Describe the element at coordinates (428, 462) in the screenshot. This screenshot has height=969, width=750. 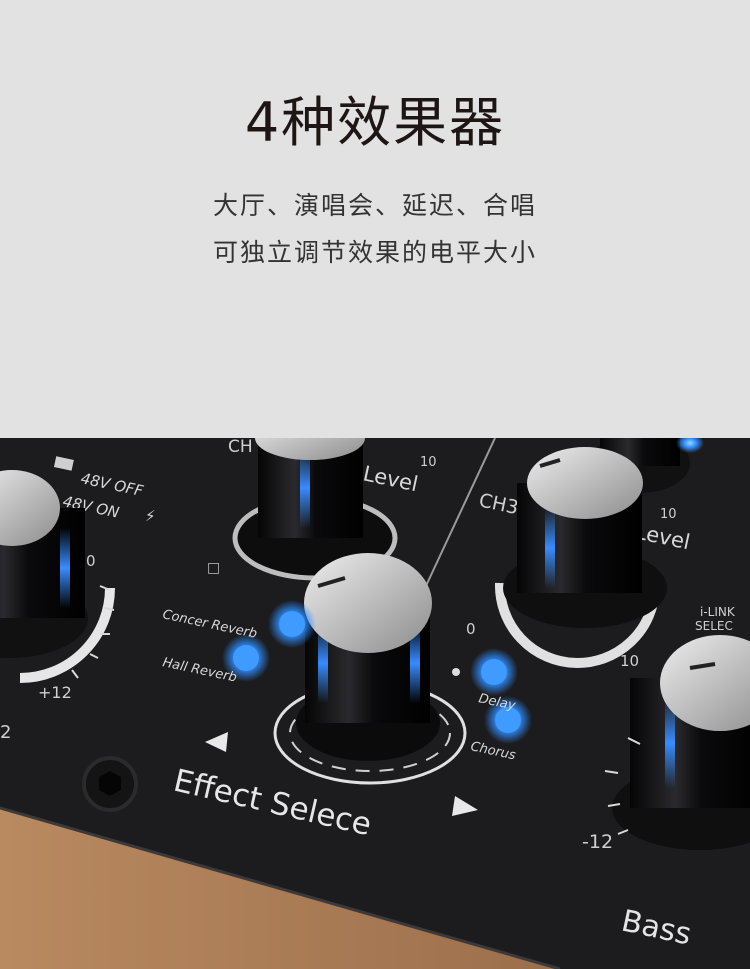
I see `scale-10-top: 10` at that location.